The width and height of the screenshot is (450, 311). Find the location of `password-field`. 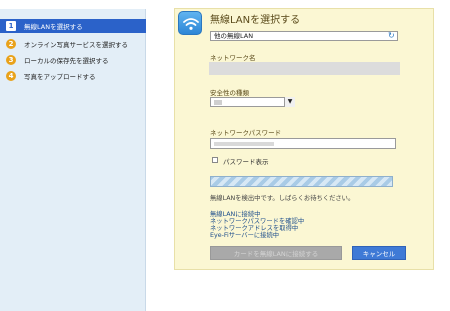

password-field is located at coordinates (303, 143).